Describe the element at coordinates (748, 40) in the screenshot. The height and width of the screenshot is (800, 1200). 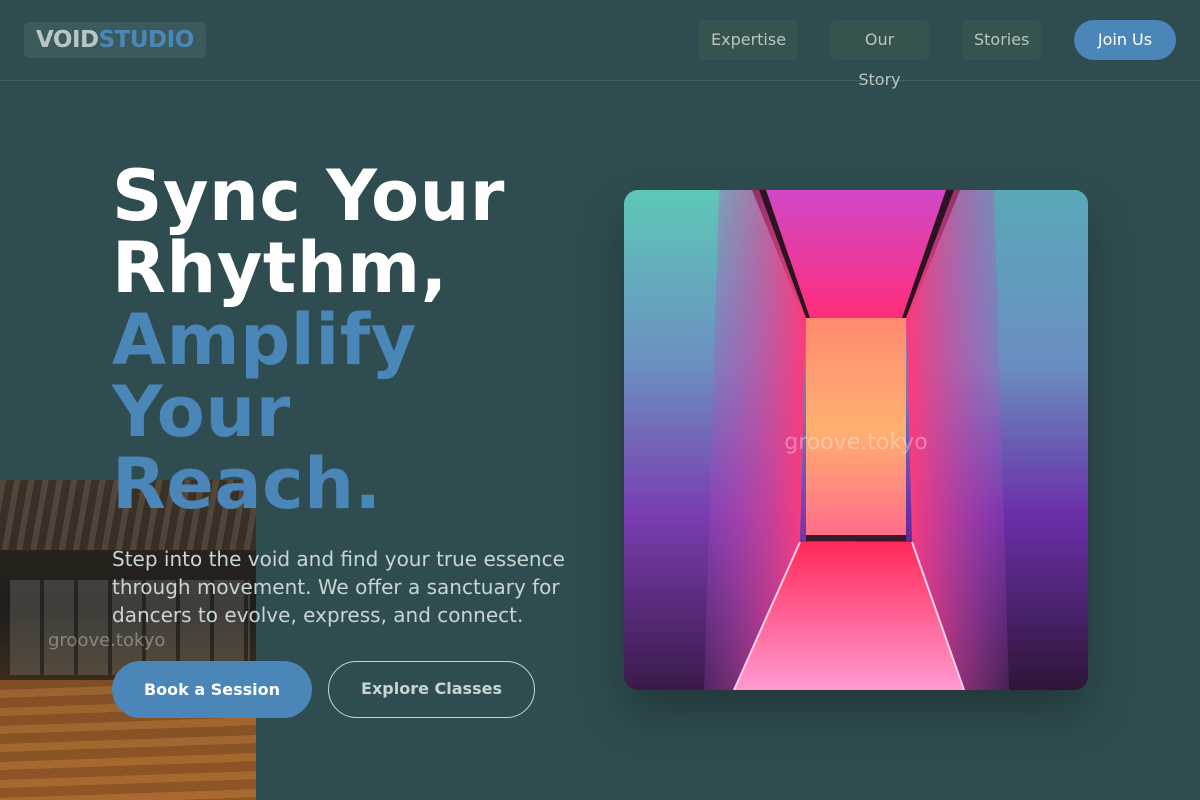
I see `nav-link-expertise: Expertise` at that location.